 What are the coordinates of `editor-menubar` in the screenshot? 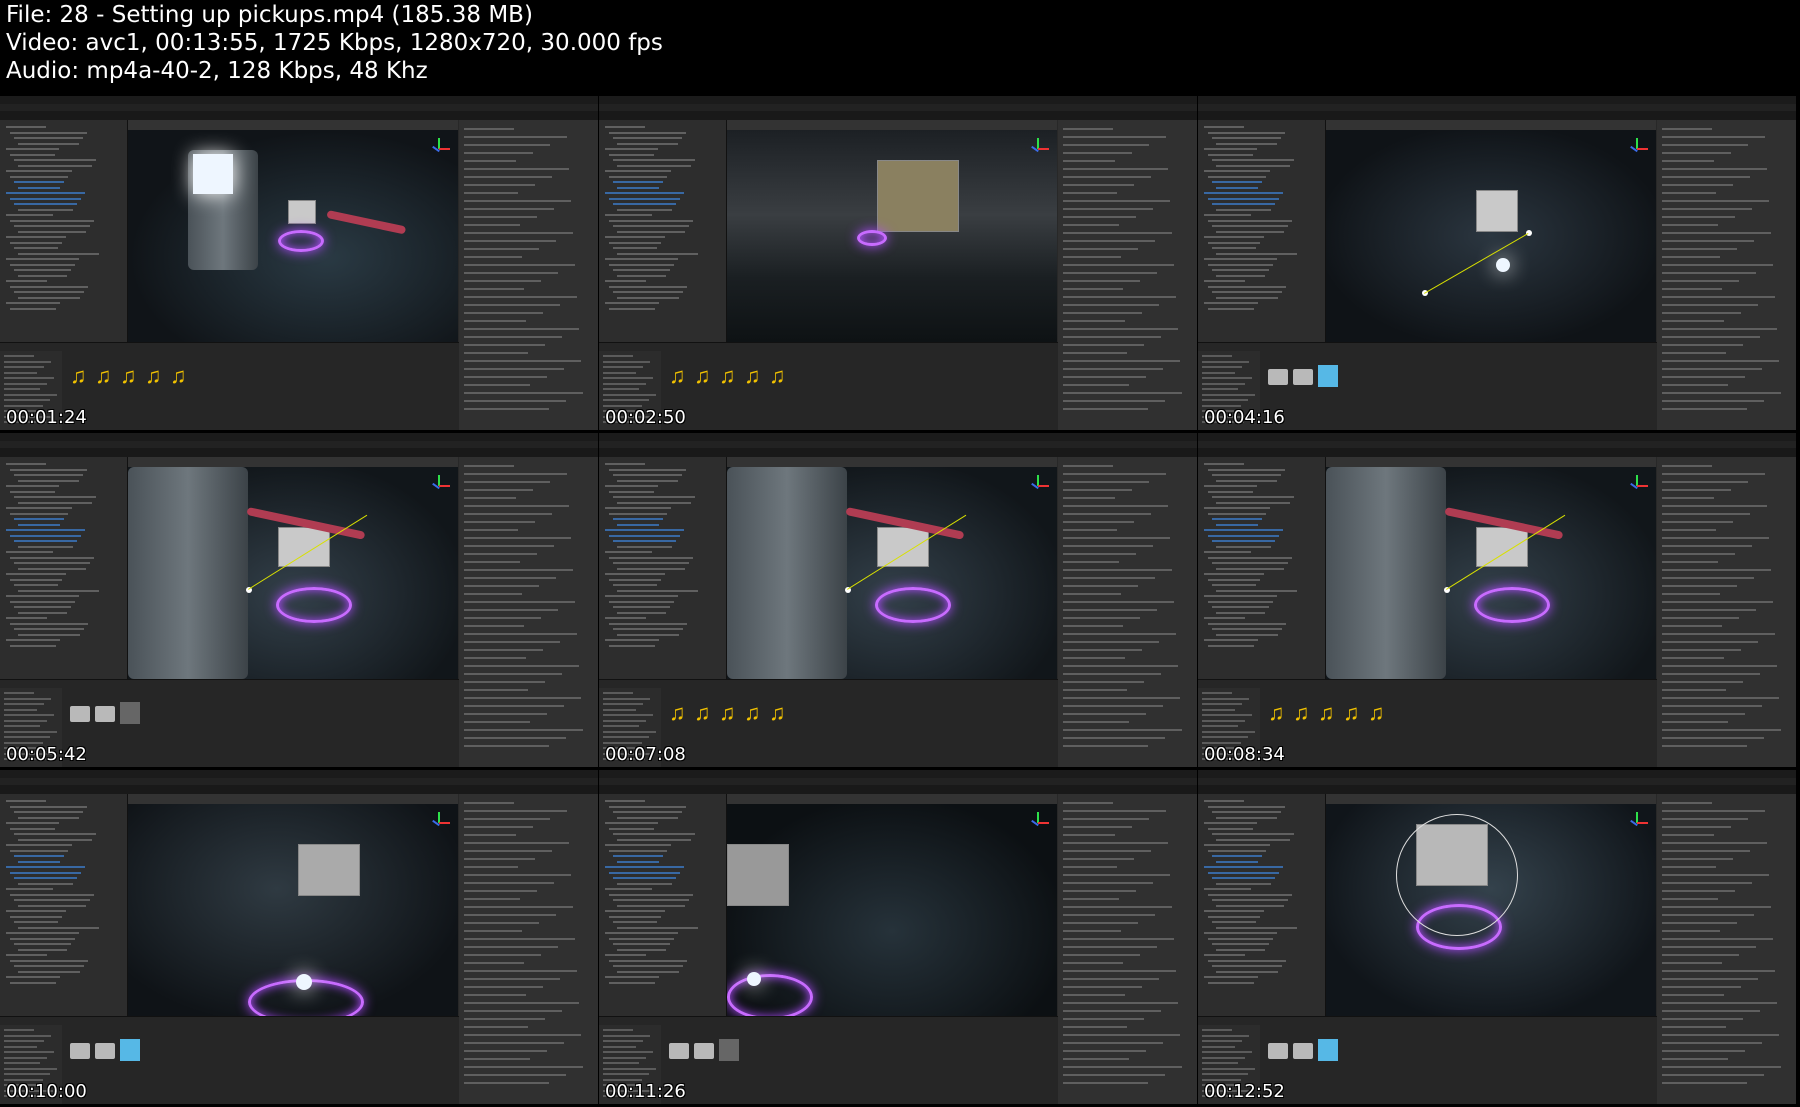 It's located at (299, 781).